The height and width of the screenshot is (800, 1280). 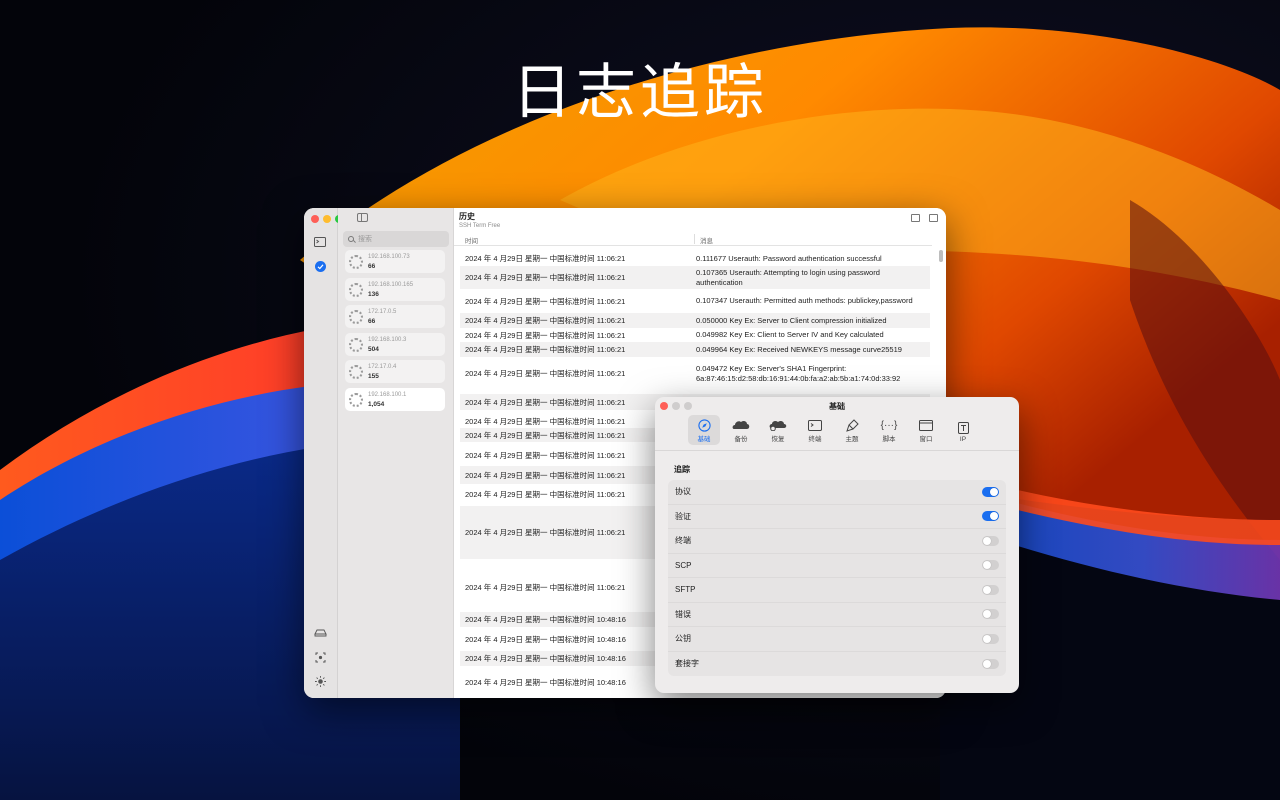 What do you see at coordinates (837, 566) in the screenshot?
I see `toggle-row-scp: SCP` at bounding box center [837, 566].